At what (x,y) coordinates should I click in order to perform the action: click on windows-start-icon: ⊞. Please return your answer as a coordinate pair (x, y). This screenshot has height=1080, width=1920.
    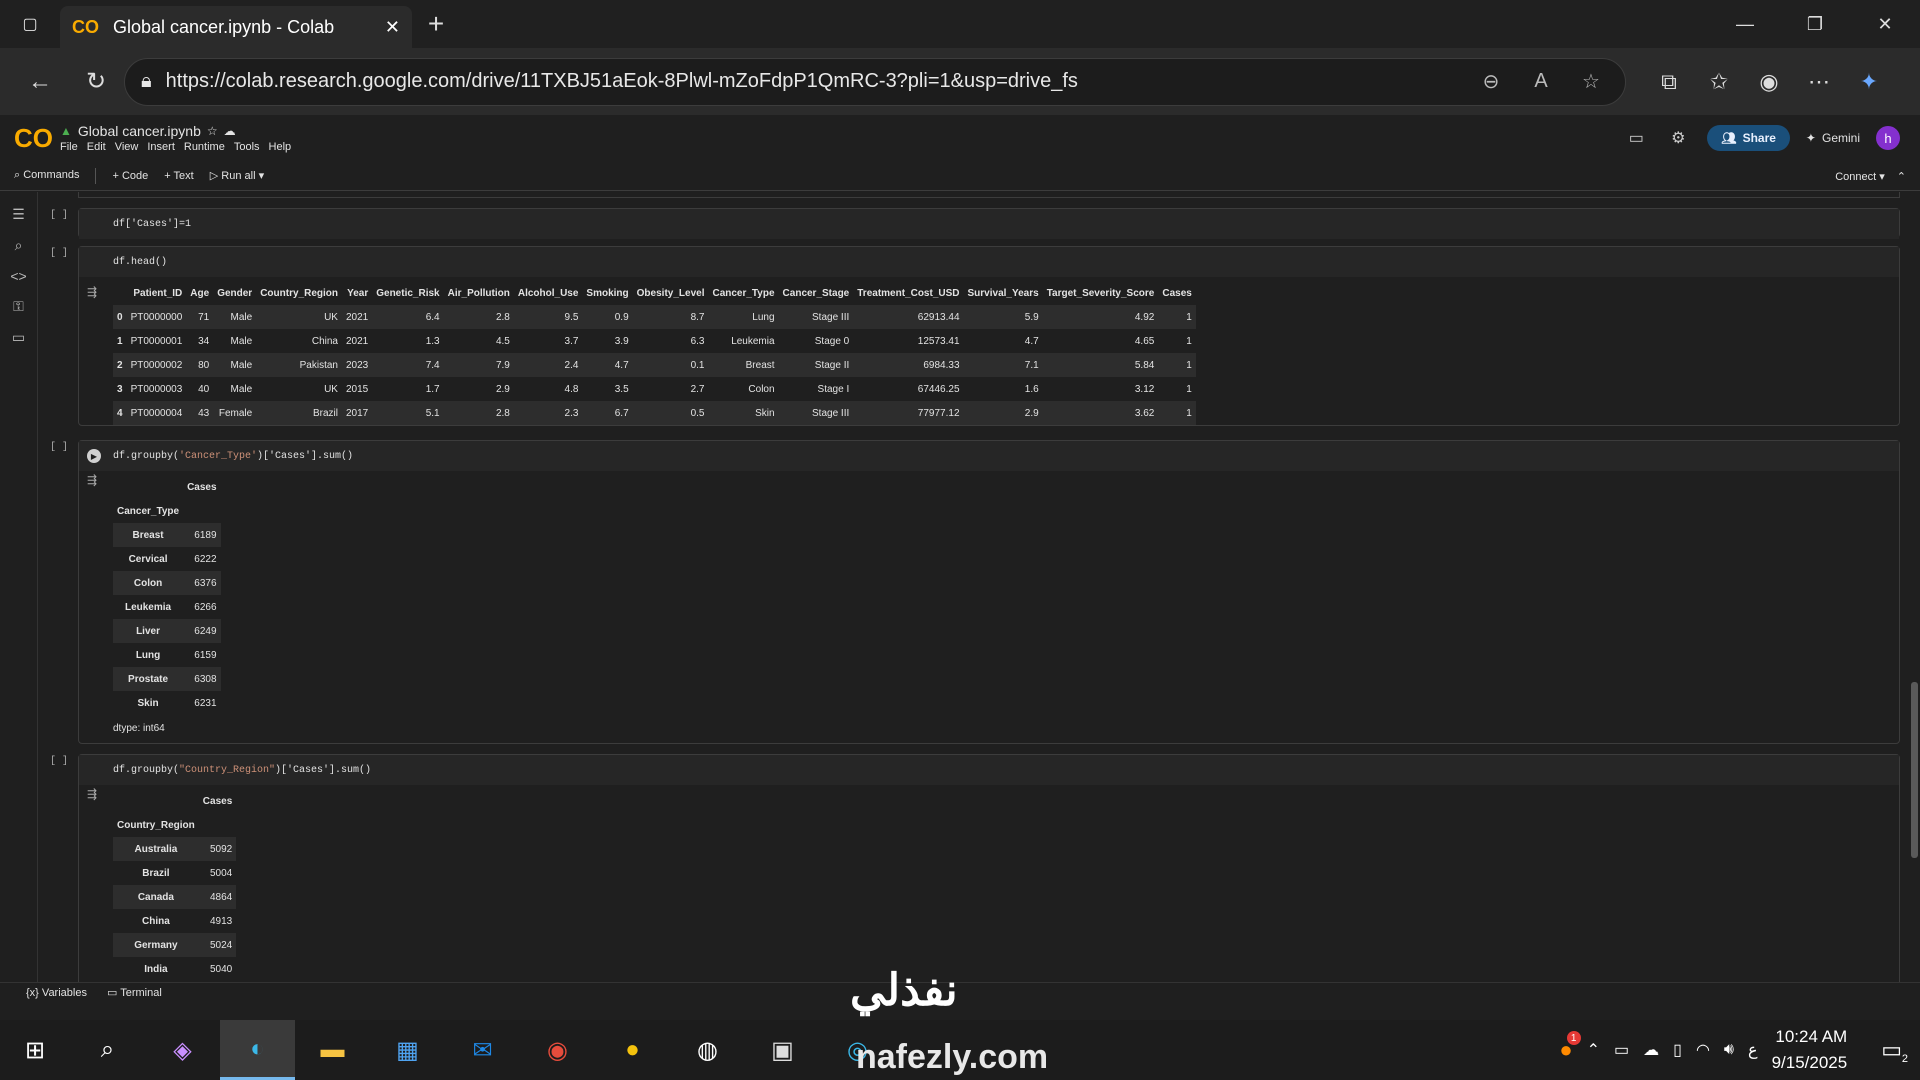
    Looking at the image, I should click on (35, 1050).